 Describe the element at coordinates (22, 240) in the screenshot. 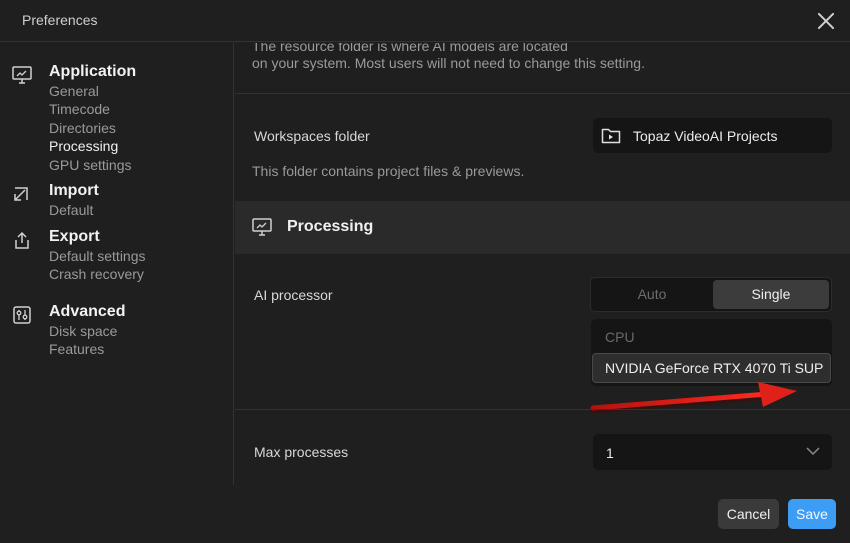

I see `export-share-icon` at that location.